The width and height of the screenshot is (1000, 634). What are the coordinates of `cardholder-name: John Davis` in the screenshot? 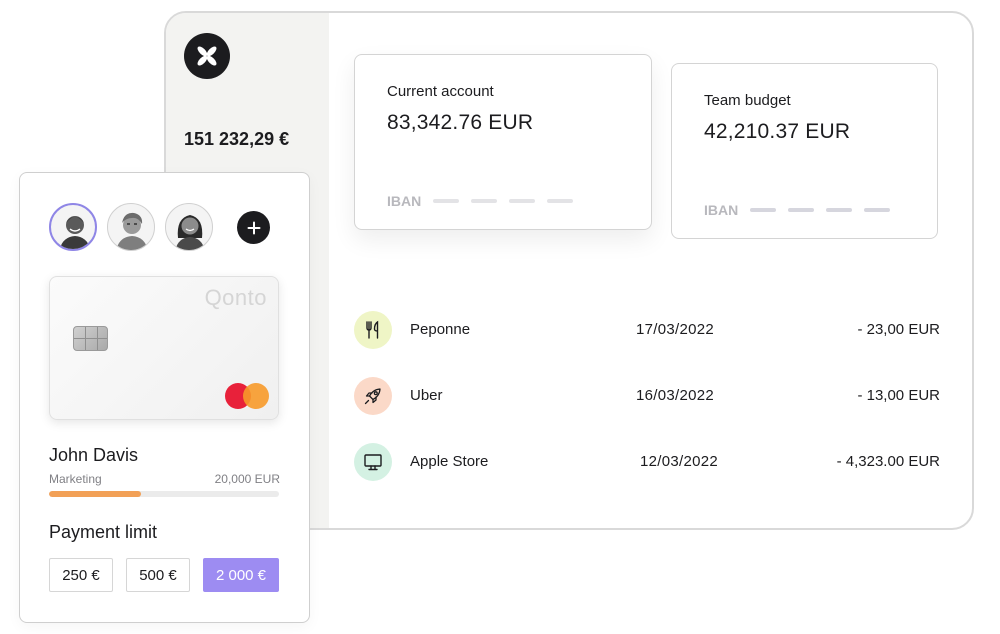 It's located at (94, 455).